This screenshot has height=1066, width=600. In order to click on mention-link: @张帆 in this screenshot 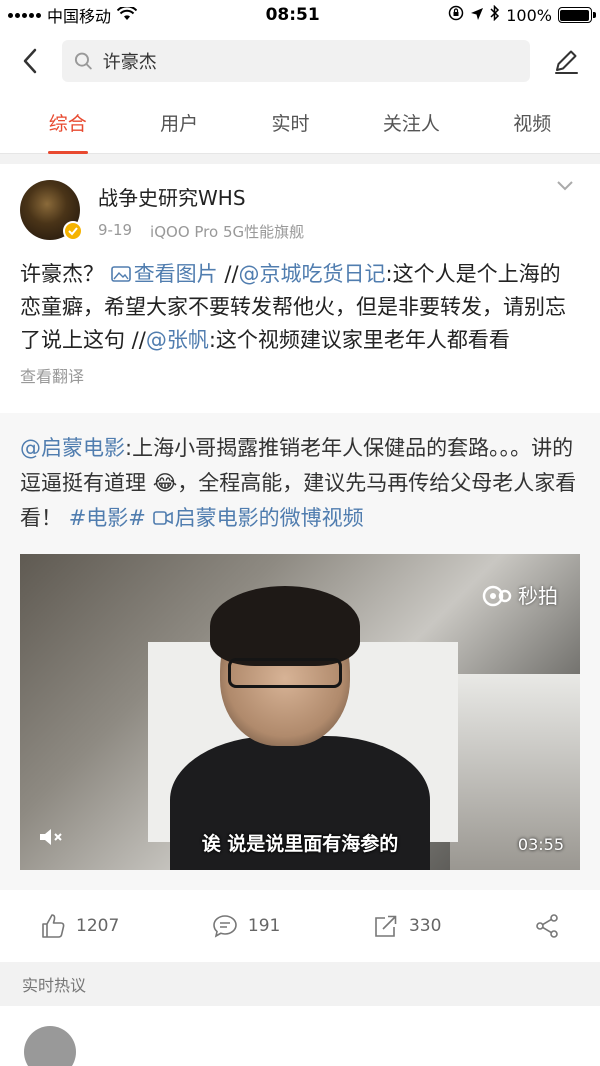, I will do `click(177, 340)`.